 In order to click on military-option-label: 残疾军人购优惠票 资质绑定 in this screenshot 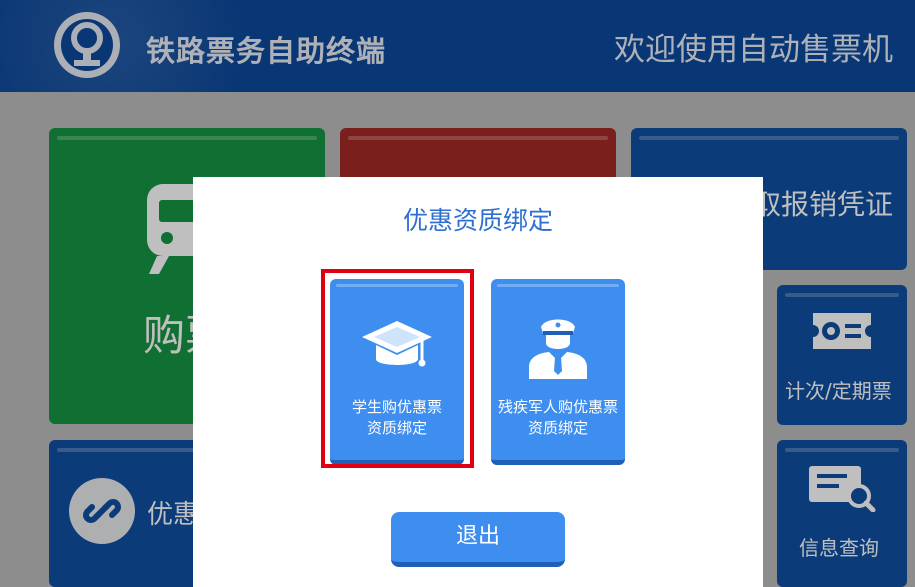, I will do `click(558, 418)`.